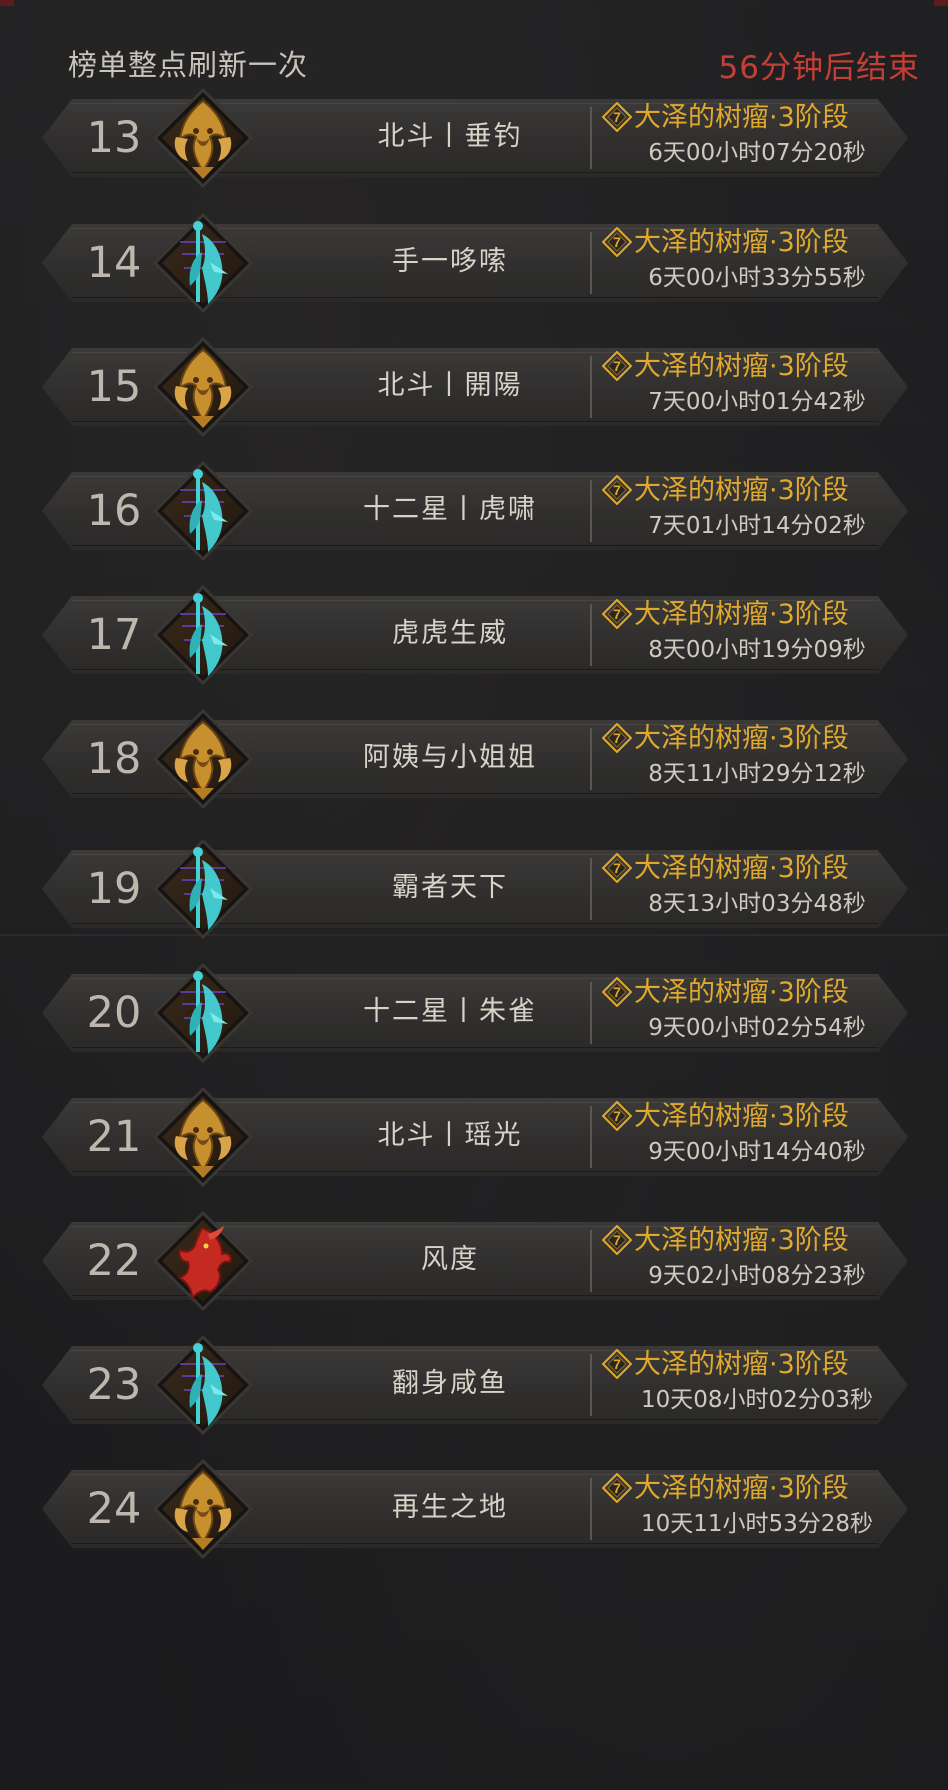 This screenshot has height=1790, width=948. Describe the element at coordinates (114, 1013) in the screenshot. I see `rank-number: 20` at that location.